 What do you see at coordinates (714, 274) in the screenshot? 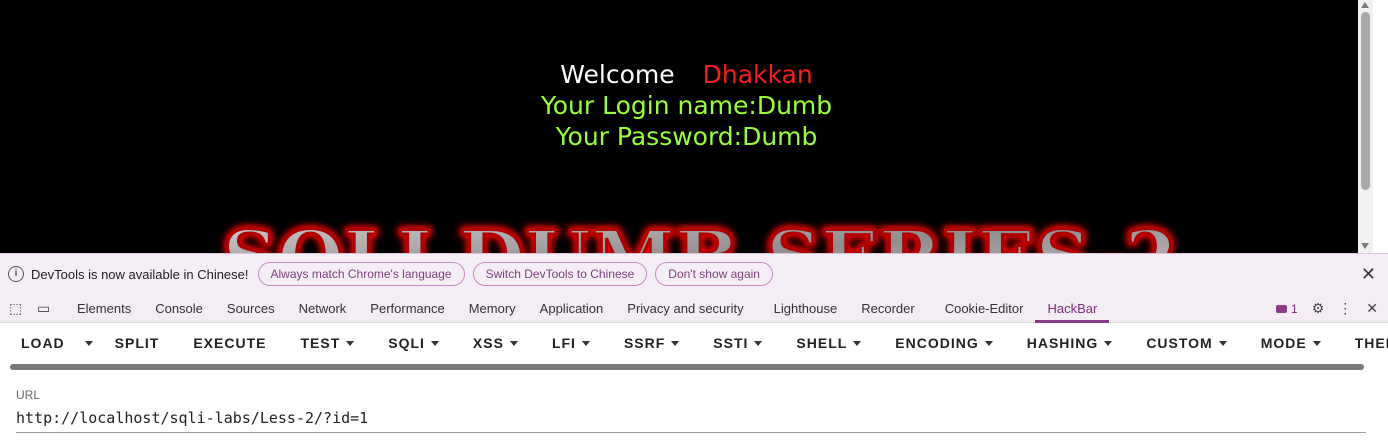
I see `dont-show-again-button: Don't show again` at bounding box center [714, 274].